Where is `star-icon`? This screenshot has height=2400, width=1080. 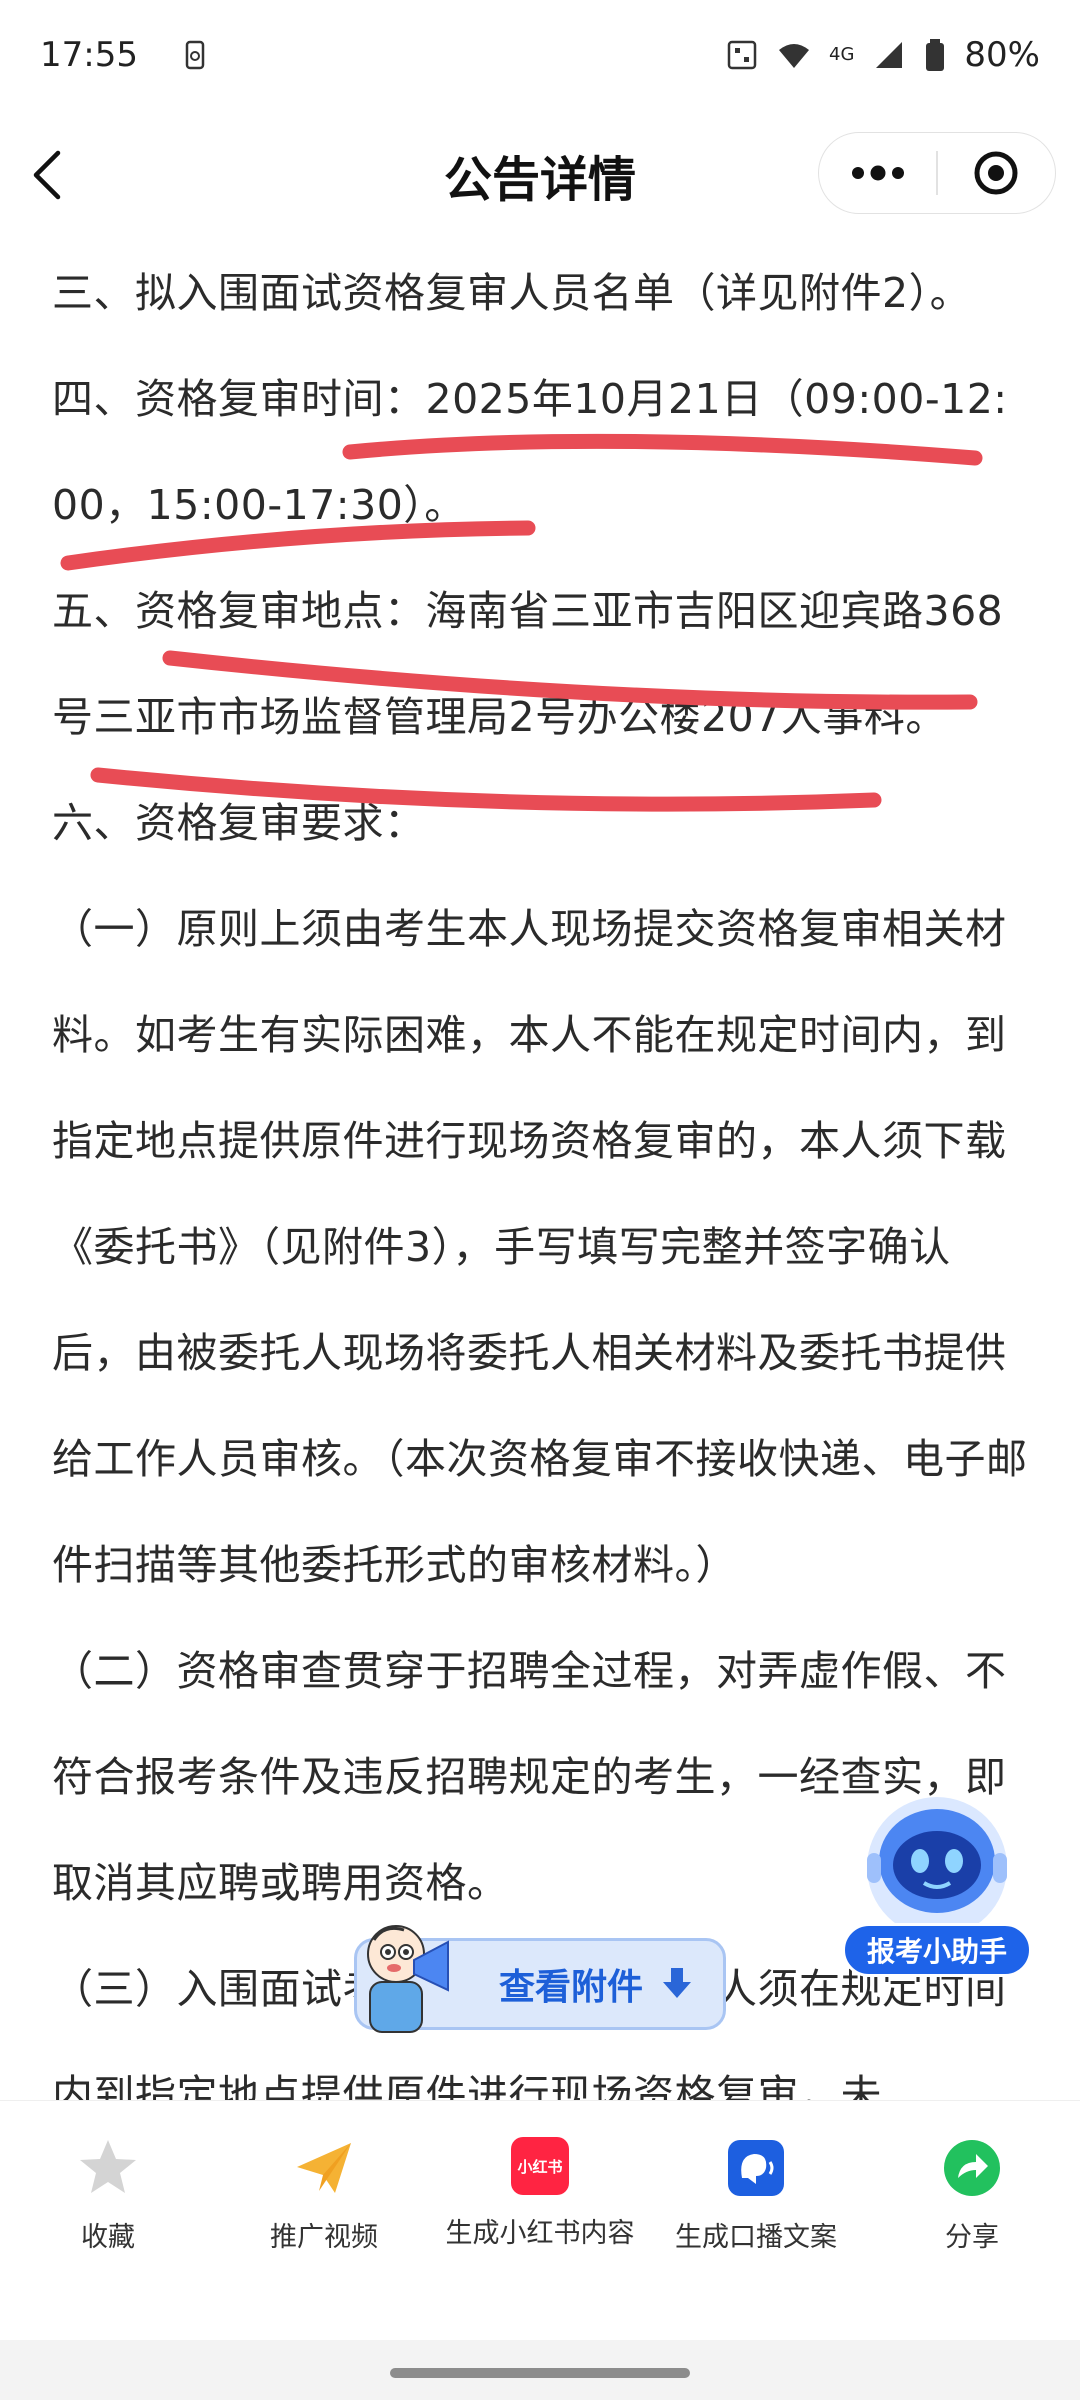 star-icon is located at coordinates (108, 2166).